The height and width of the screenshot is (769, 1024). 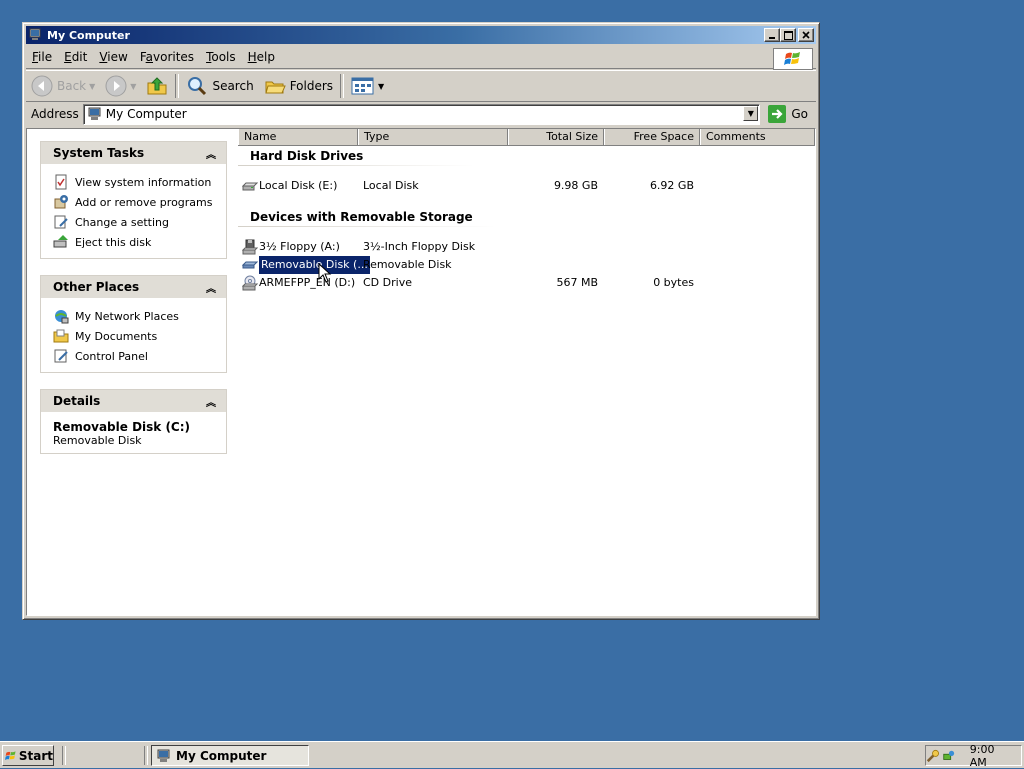 I want to click on list-header: Name Type Total Size Free Space Comments, so click(x=526, y=137).